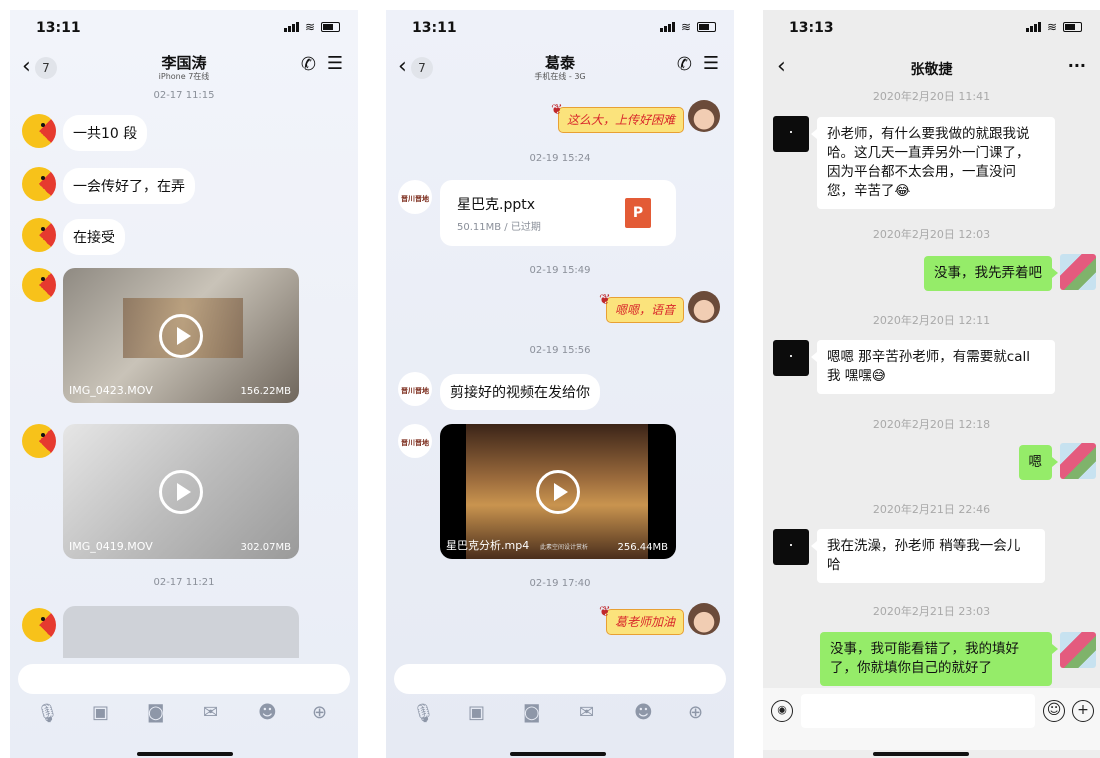  I want to click on file-message: 星巴克.pptx 50.11MB / 已过期 P, so click(558, 213).